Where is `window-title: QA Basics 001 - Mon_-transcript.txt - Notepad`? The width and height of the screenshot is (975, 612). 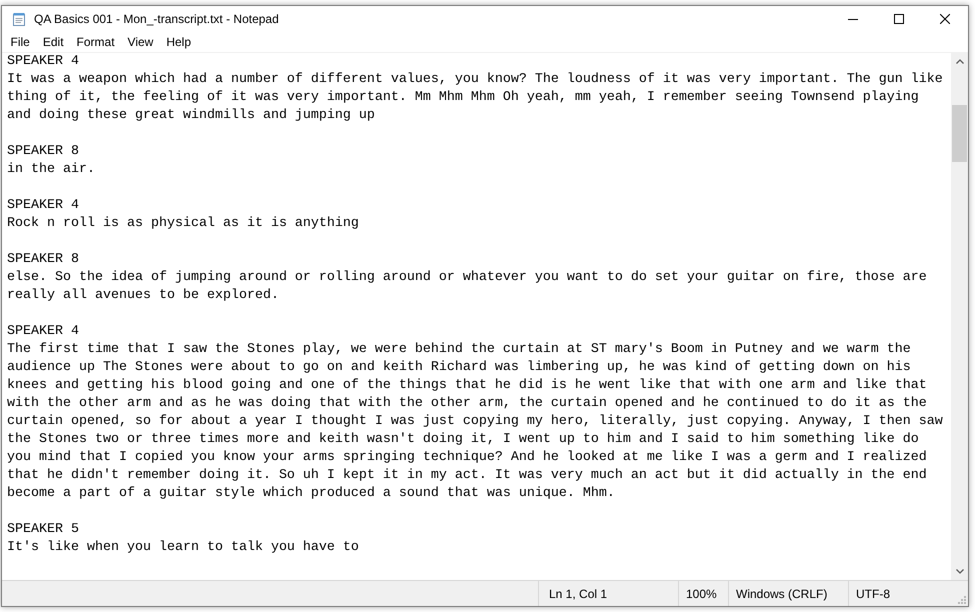 window-title: QA Basics 001 - Mon_-transcript.txt - Notepad is located at coordinates (156, 19).